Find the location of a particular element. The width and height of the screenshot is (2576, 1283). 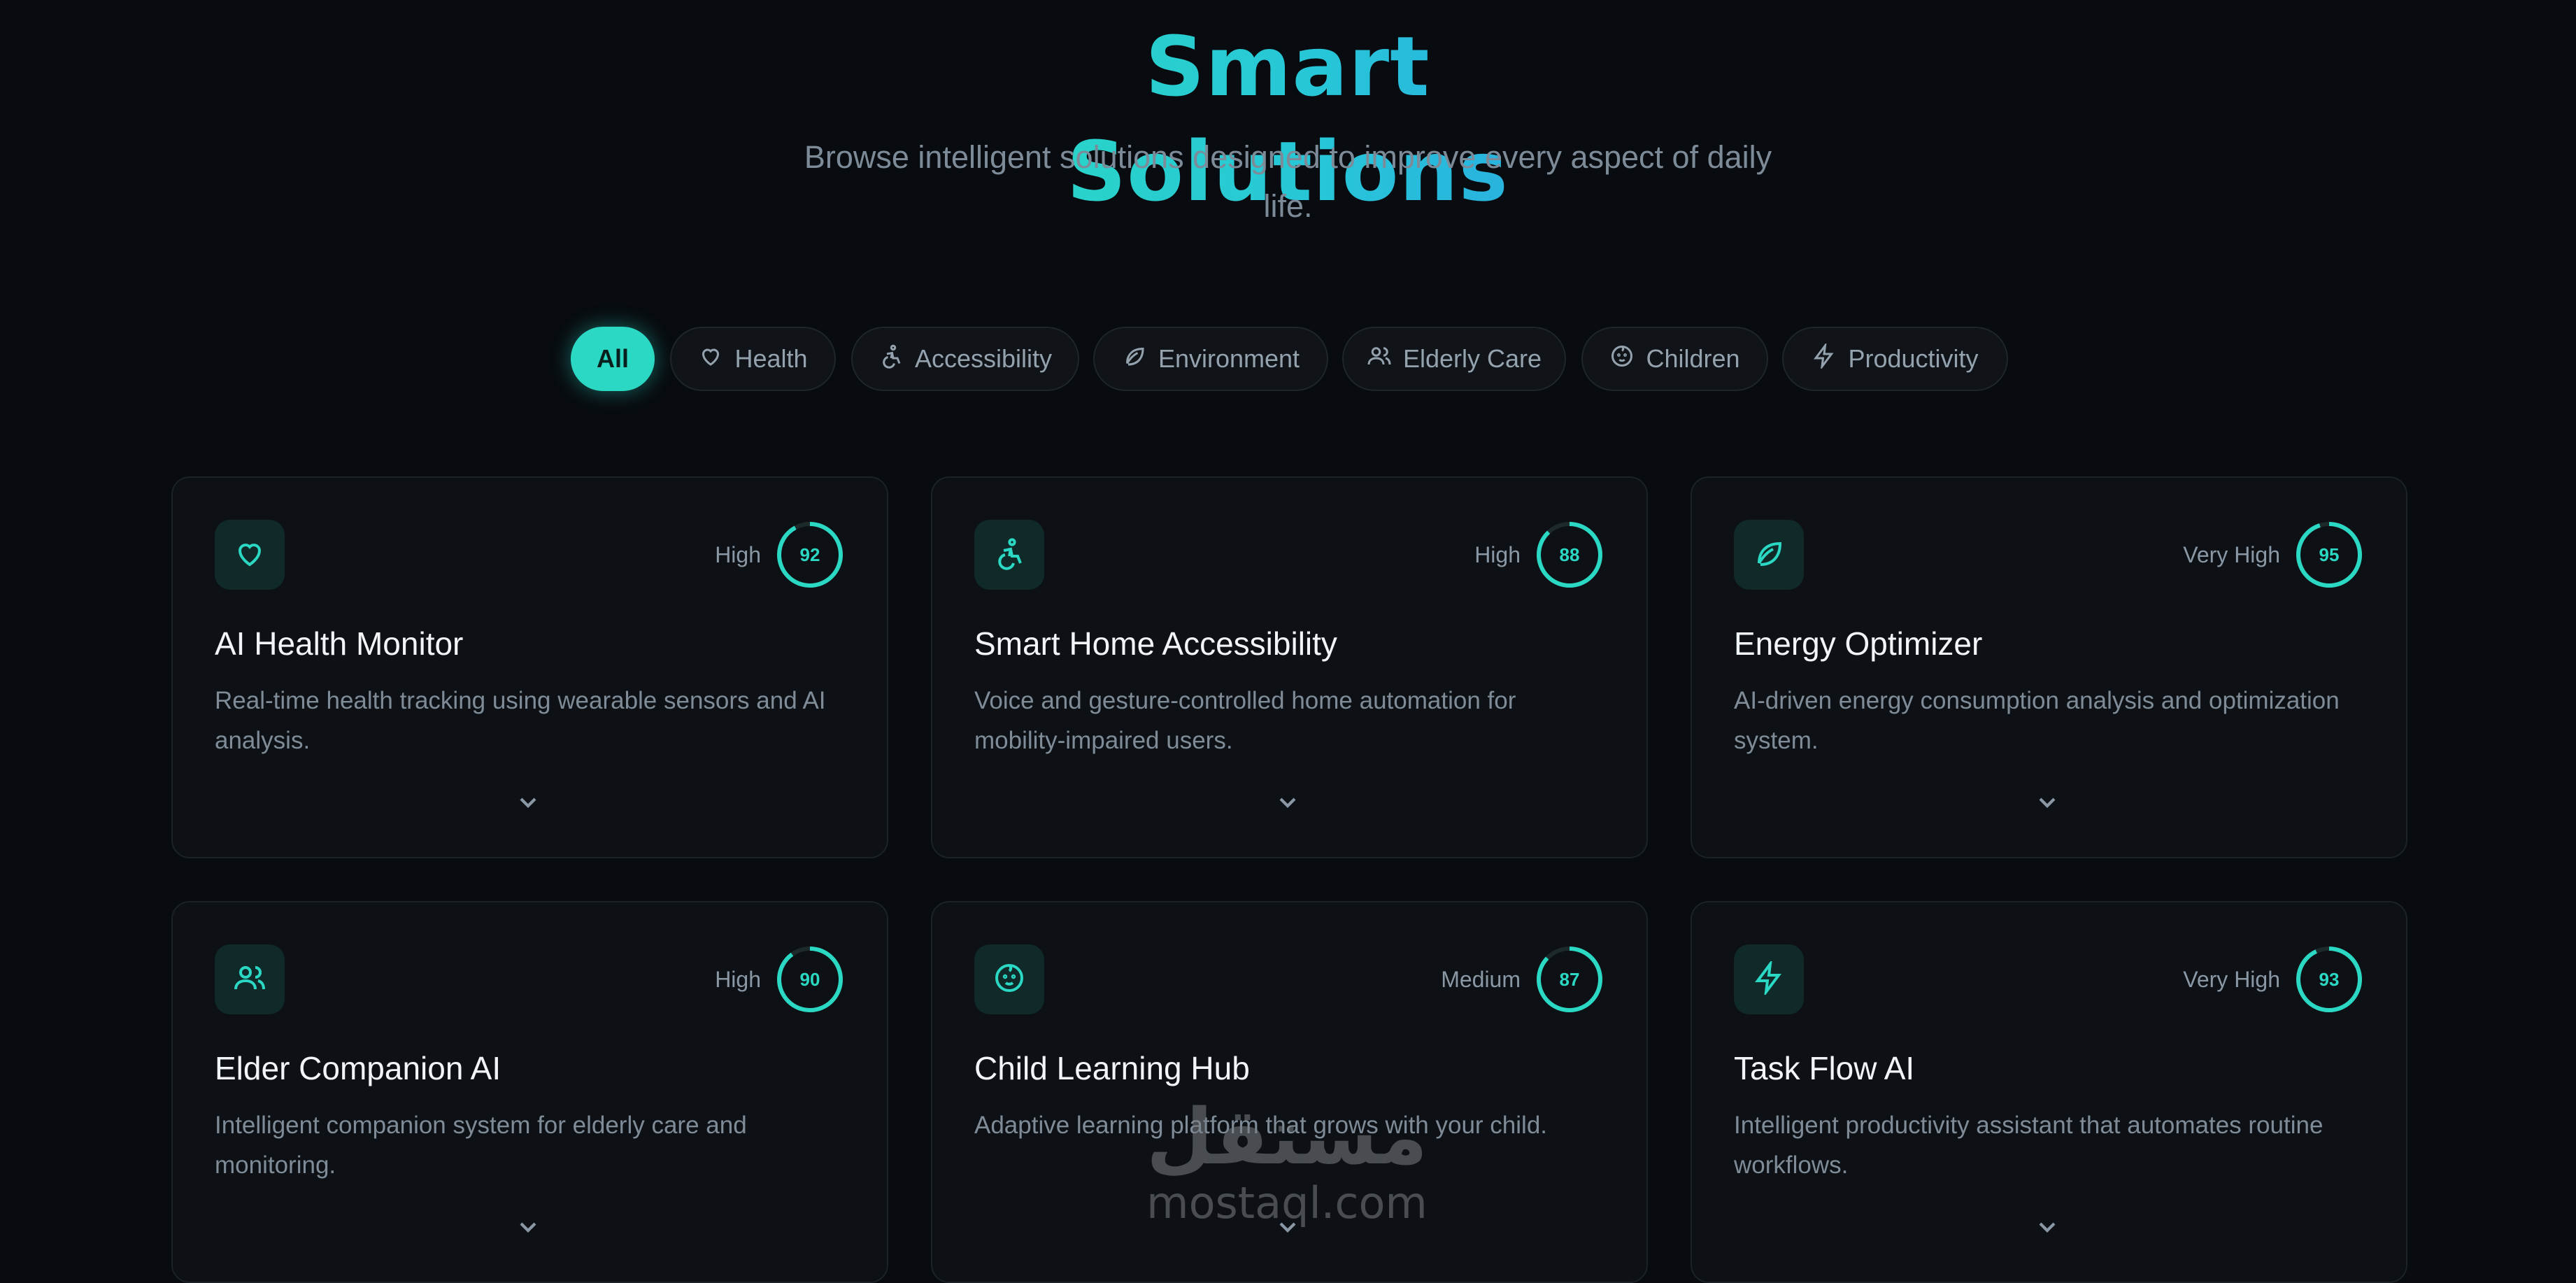

card-title: Energy Optimizer is located at coordinates (1858, 643).